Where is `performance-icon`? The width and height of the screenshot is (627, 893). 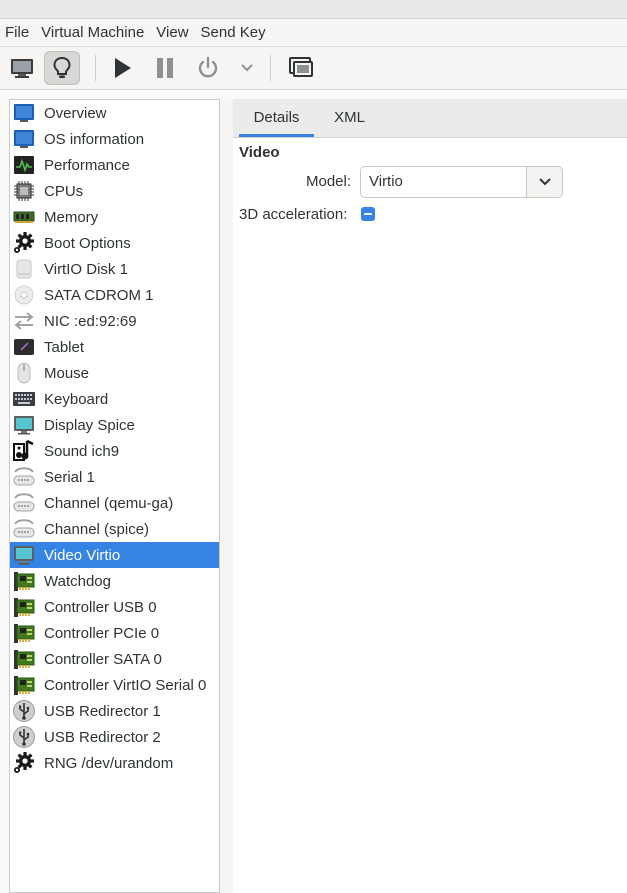
performance-icon is located at coordinates (24, 165).